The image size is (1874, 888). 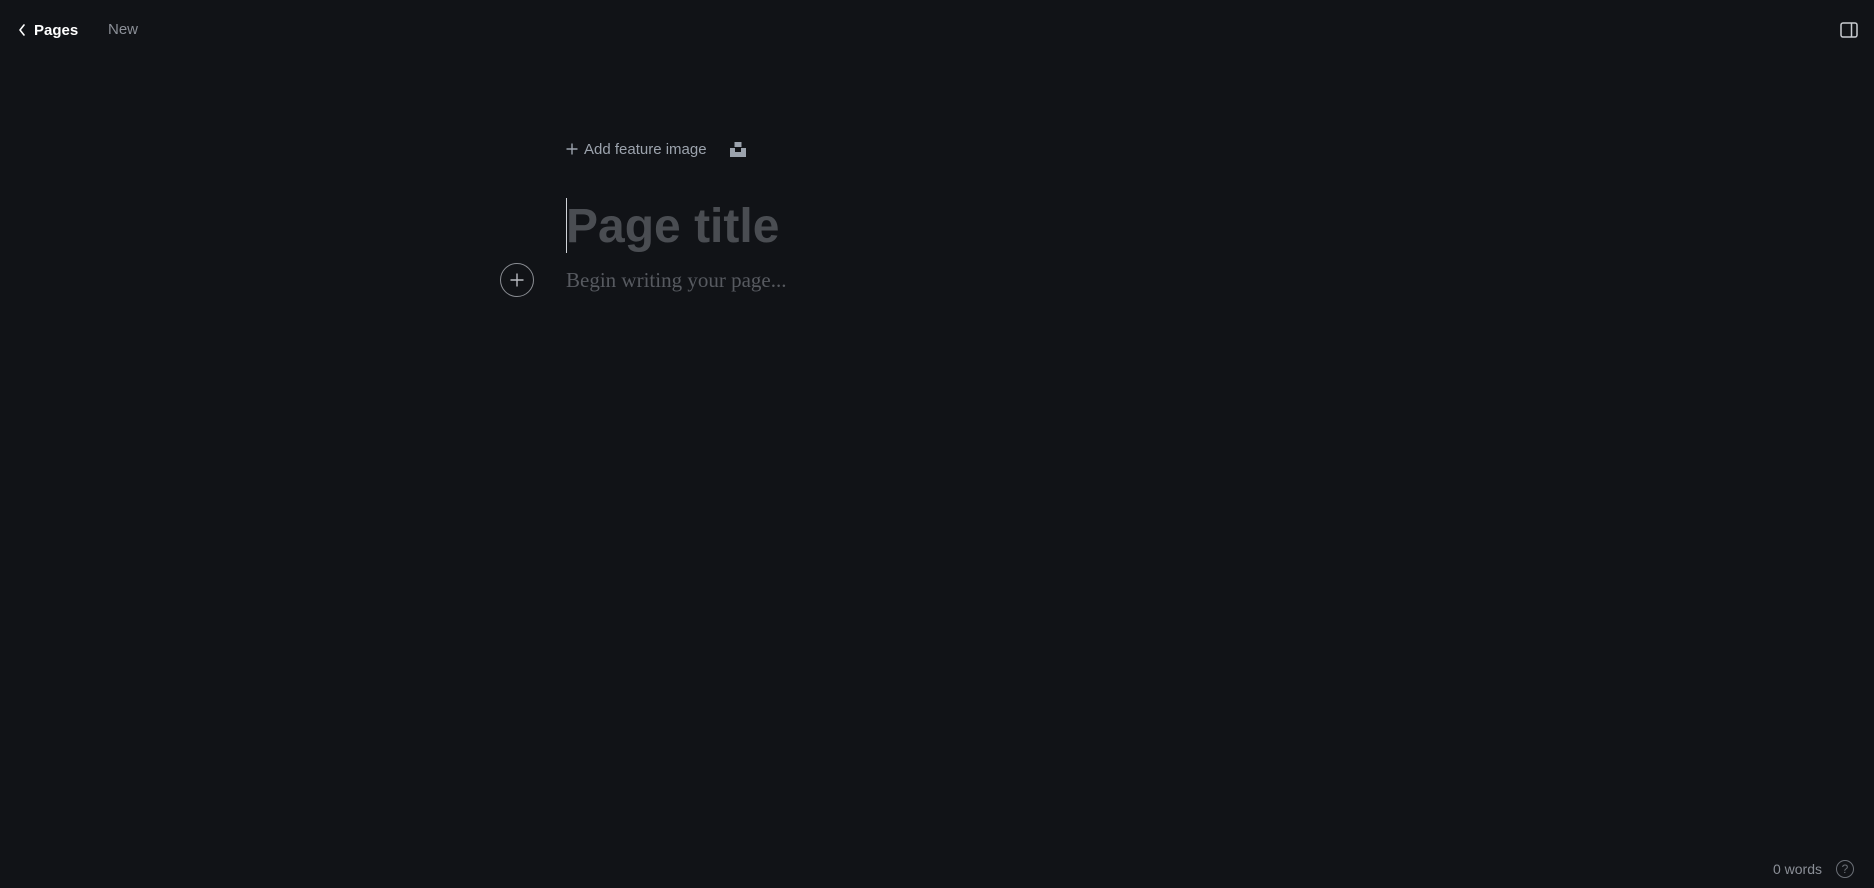 What do you see at coordinates (572, 149) in the screenshot?
I see `plus-icon` at bounding box center [572, 149].